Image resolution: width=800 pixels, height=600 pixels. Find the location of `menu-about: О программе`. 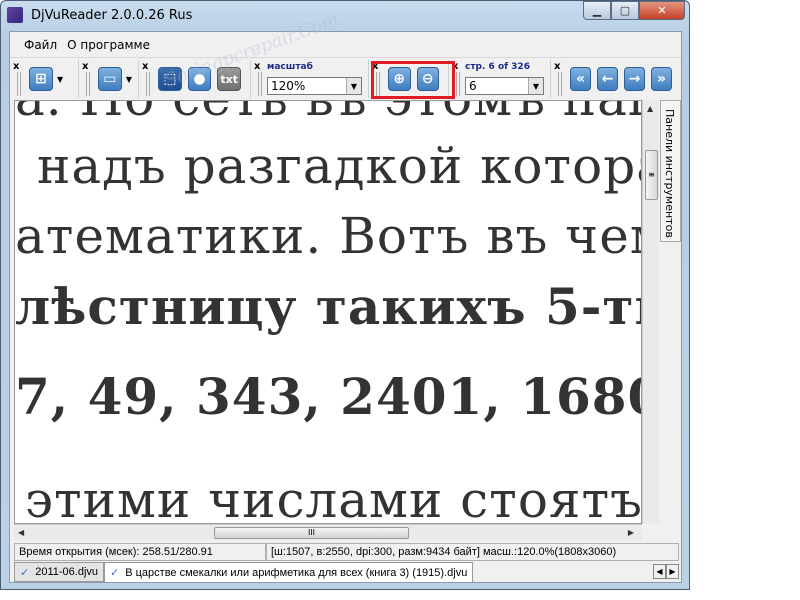

menu-about: О программе is located at coordinates (108, 45).